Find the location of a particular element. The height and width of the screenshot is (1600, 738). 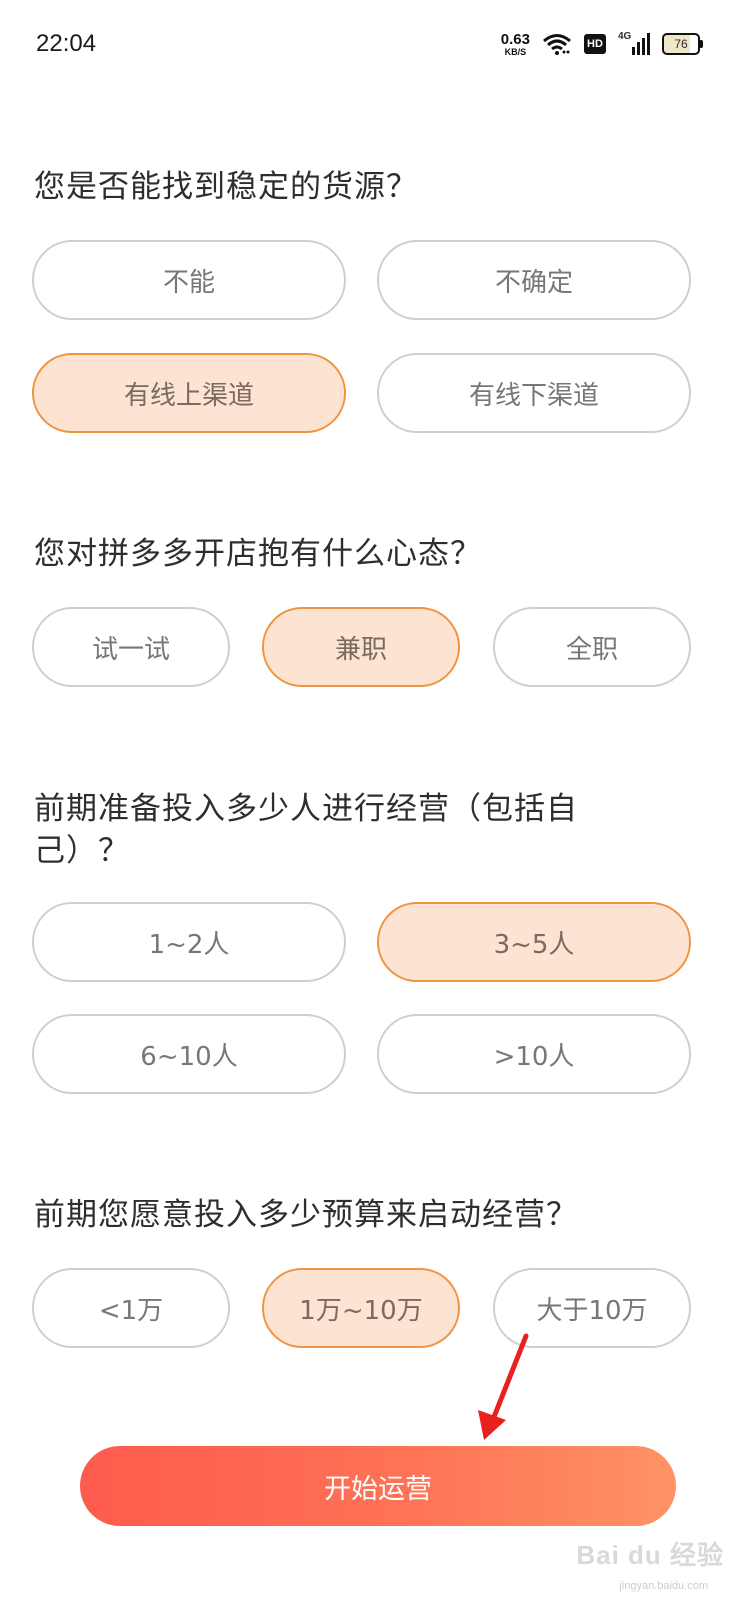

red-arrow-annotation-icon is located at coordinates (503, 1386).